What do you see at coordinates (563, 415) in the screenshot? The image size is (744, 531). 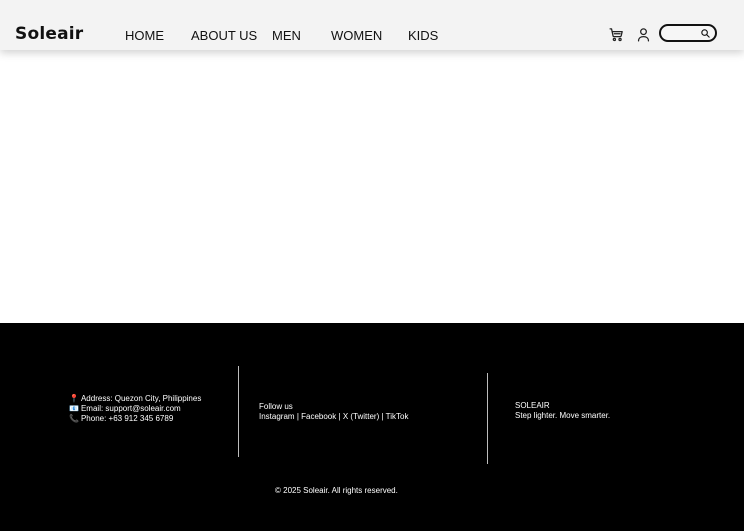 I see `footer-tagline: Step lighter. Move smarter.` at bounding box center [563, 415].